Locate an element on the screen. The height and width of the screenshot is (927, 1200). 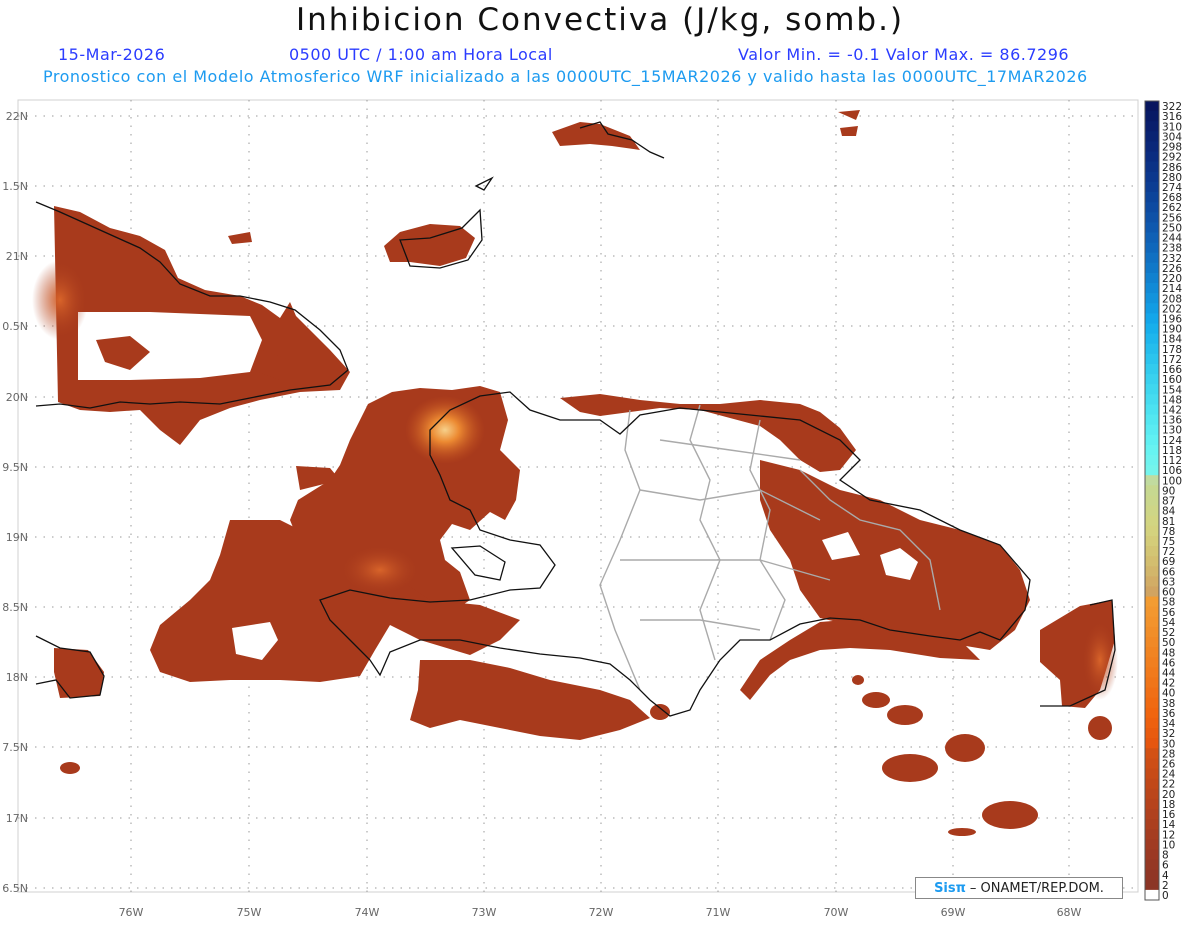
colorbar-label: 0 is located at coordinates (1165, 896).